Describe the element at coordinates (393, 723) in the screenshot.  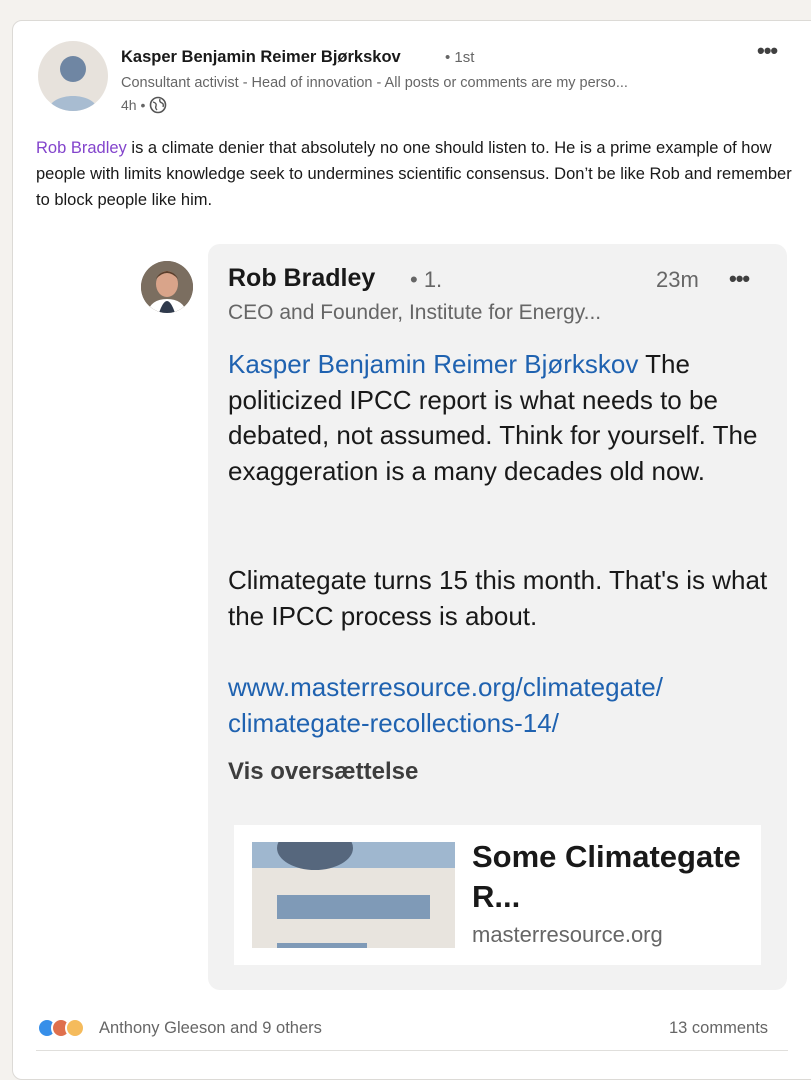
I see `comment-url-link-line2: climategate-recollections-14/` at that location.